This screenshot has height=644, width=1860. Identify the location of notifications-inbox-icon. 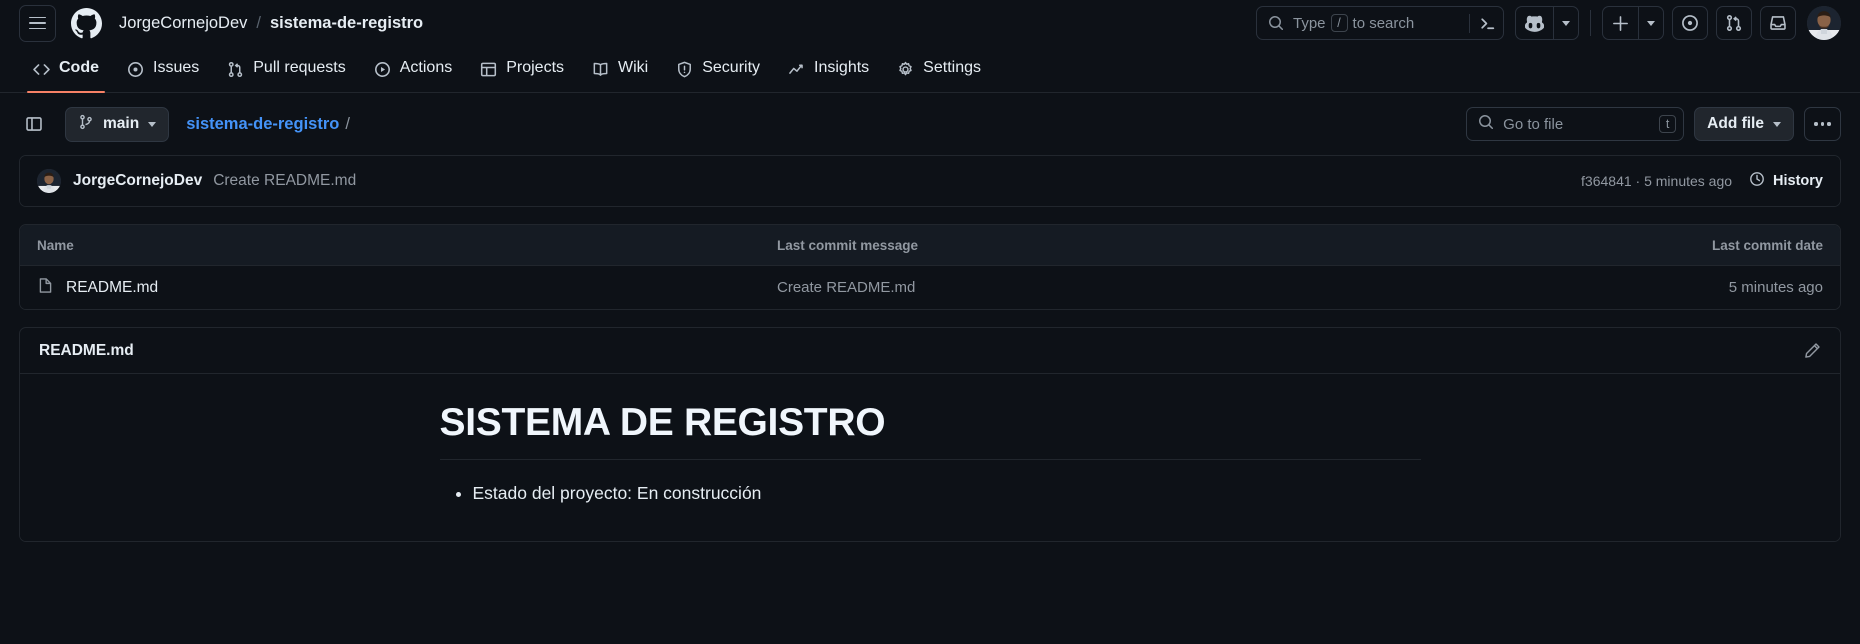
(1778, 23).